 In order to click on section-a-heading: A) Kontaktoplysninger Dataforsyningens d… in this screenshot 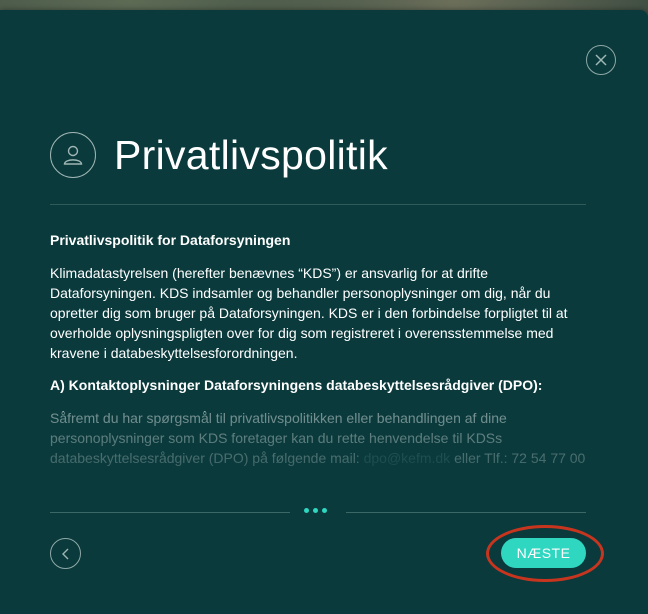, I will do `click(296, 385)`.